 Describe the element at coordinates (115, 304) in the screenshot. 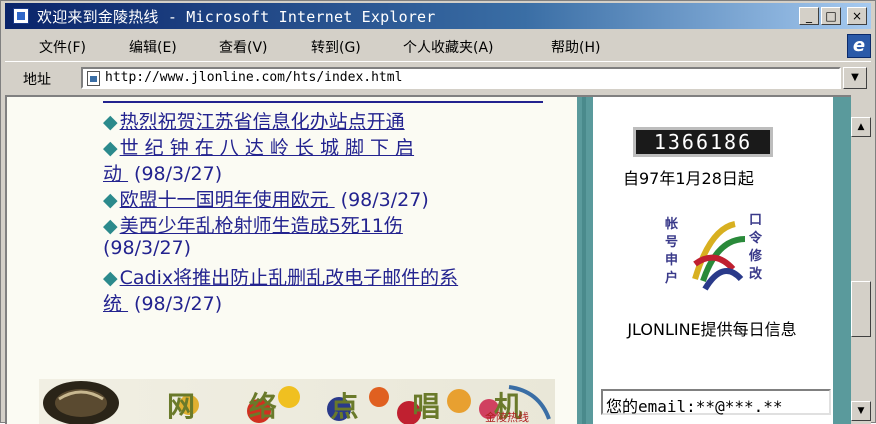

I see `news-link: 统` at that location.